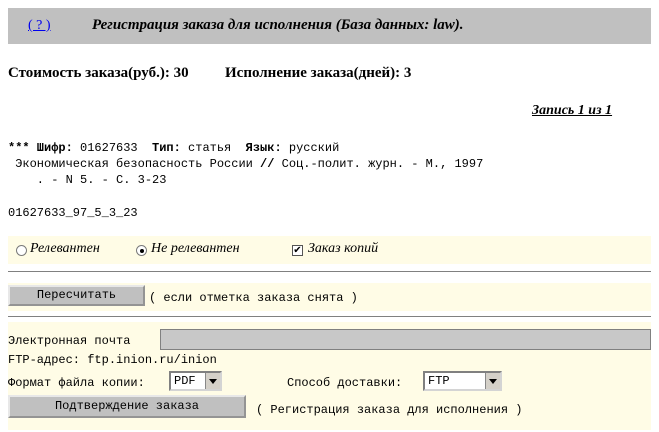 The image size is (659, 432). Describe the element at coordinates (389, 410) in the screenshot. I see `confirm-note: ( Регистрация заказа для исполнения )` at that location.